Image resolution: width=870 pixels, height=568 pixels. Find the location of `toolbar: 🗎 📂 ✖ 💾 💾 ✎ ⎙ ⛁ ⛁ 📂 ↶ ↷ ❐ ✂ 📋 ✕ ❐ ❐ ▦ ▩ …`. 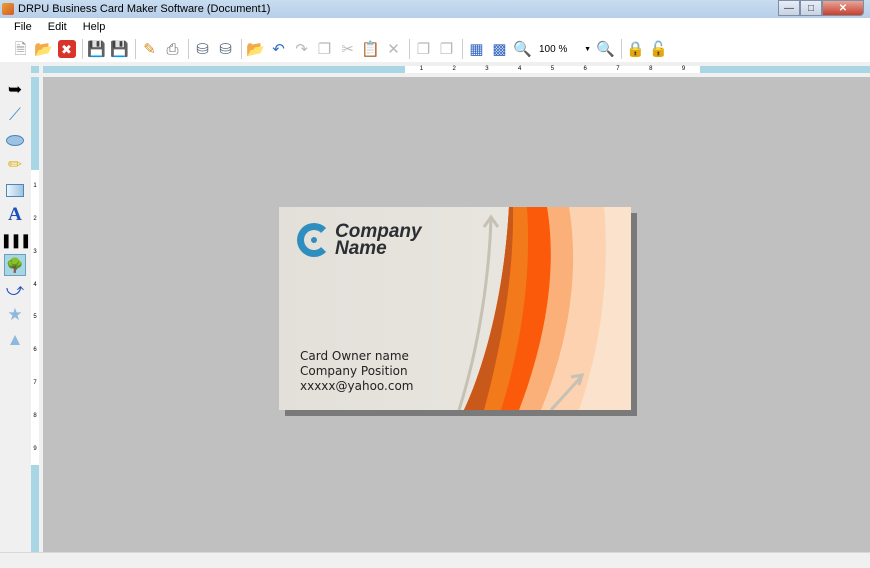

toolbar: 🗎 📂 ✖ 💾 💾 ✎ ⎙ ⛁ ⛁ 📂 ↶ ↷ ❐ ✂ 📋 ✕ ❐ ❐ ▦ ▩ … is located at coordinates (435, 49).